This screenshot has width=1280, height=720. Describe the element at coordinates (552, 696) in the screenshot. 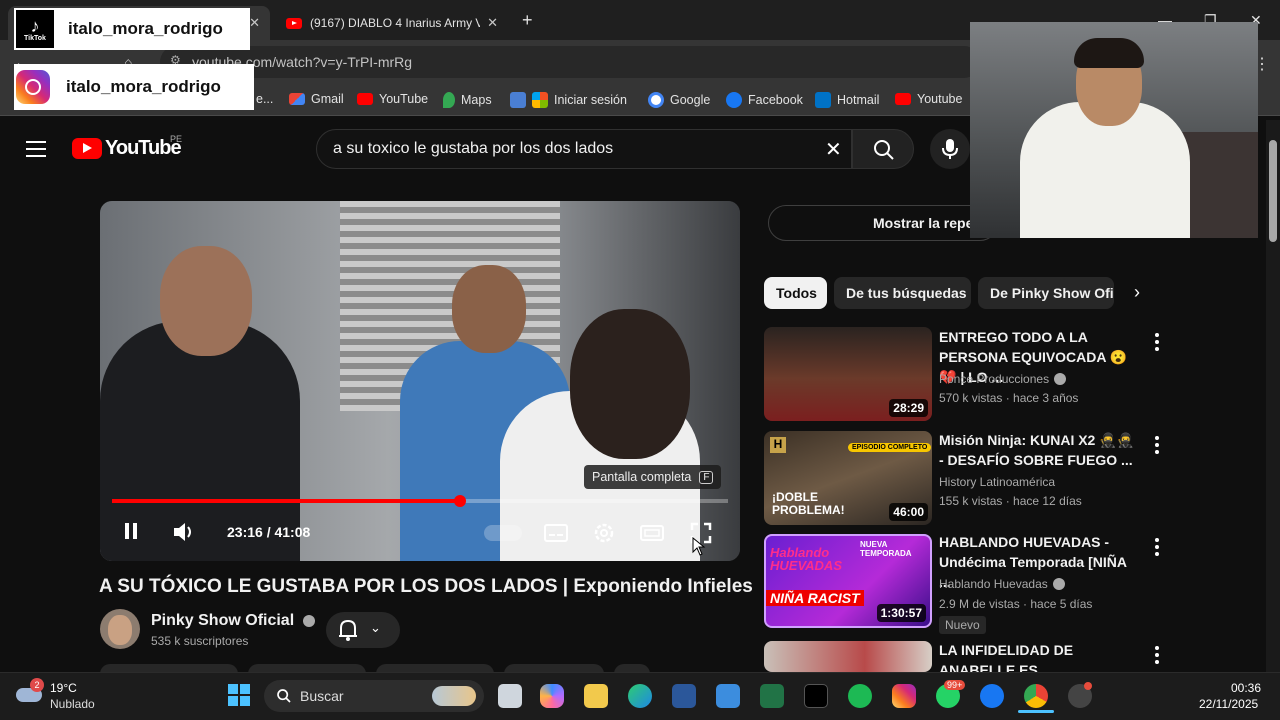

I see `copilot-icon` at that location.